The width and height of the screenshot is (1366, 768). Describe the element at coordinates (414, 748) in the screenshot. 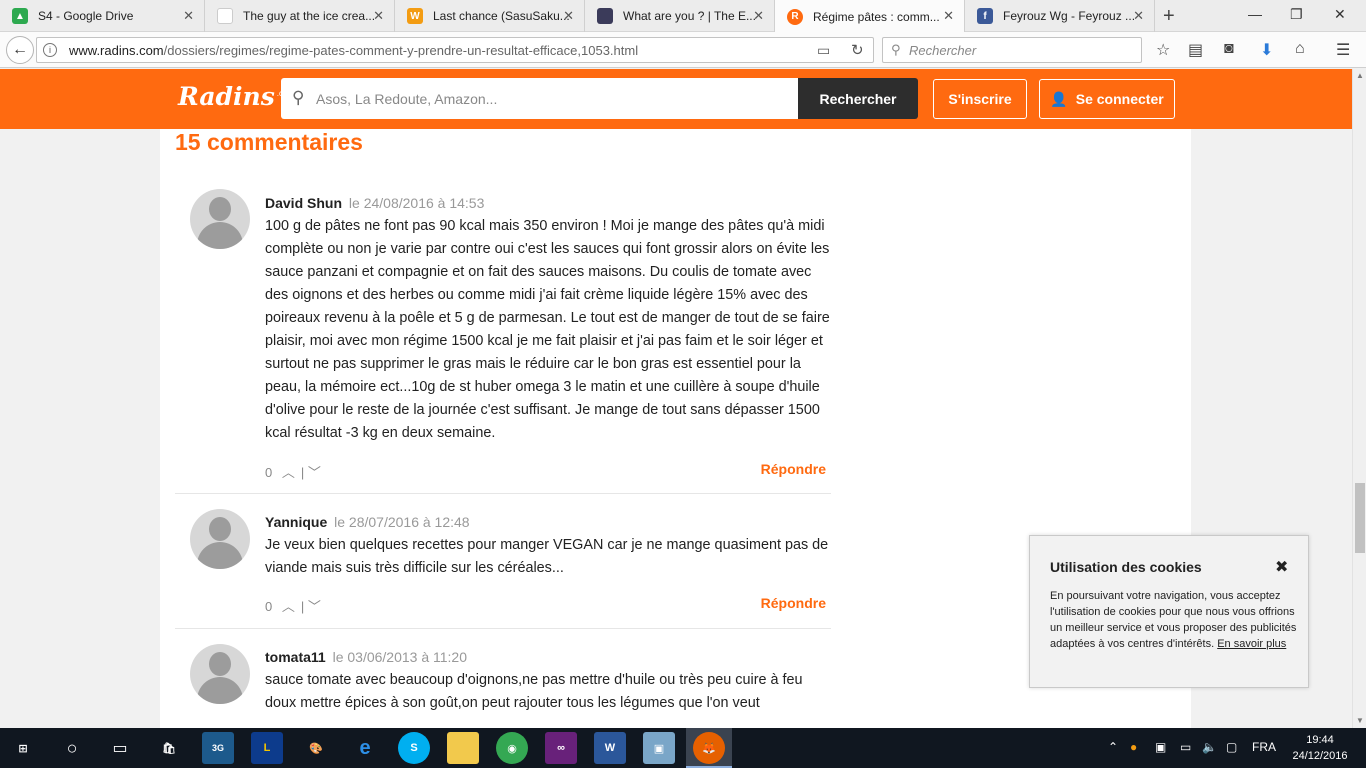

I see `skype-icon: S` at that location.